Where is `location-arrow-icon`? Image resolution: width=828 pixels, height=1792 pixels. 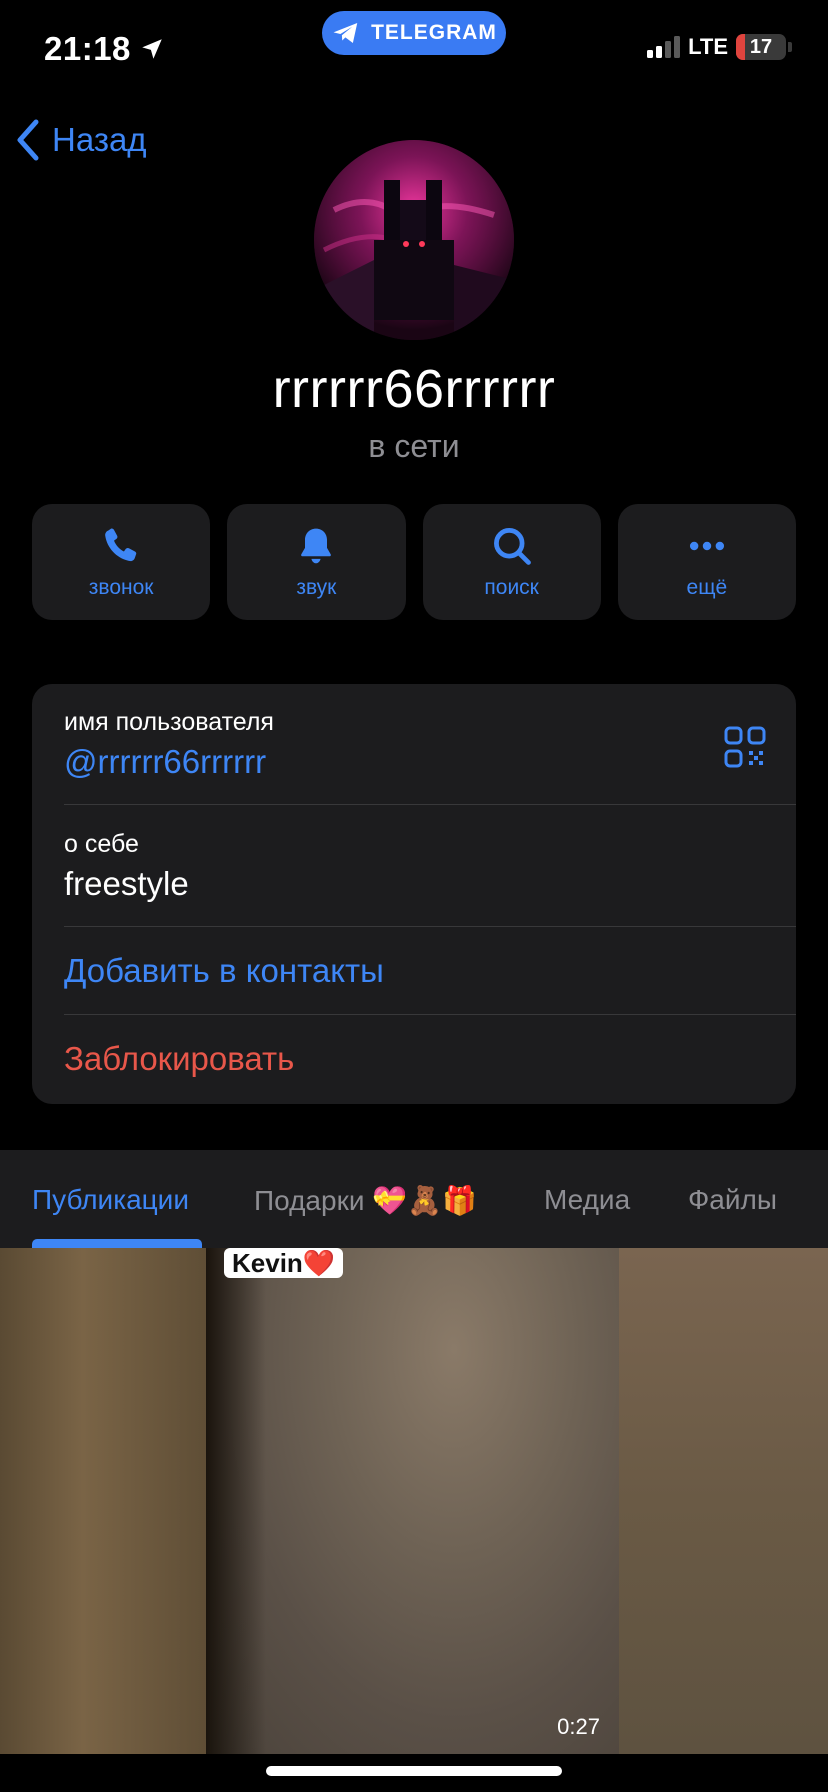 location-arrow-icon is located at coordinates (152, 49).